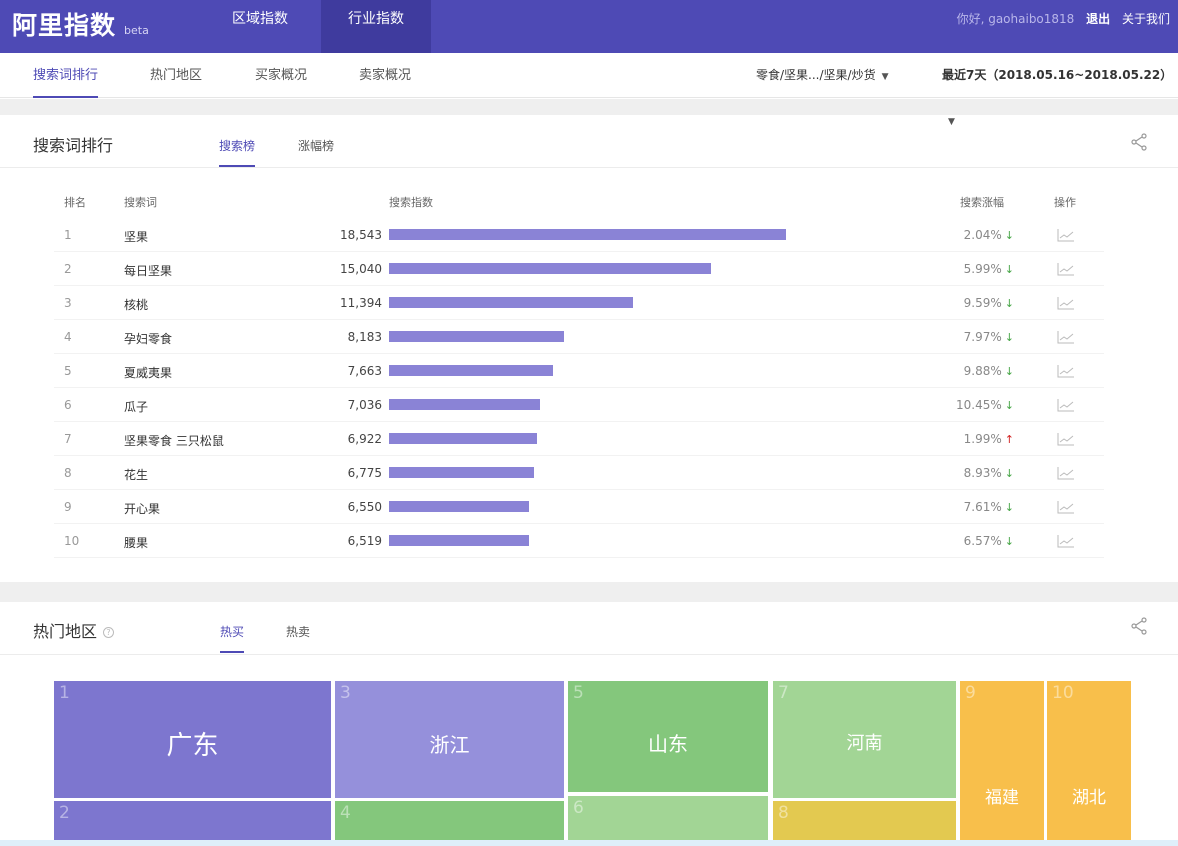  I want to click on change-cell: 1.99% ↑, so click(989, 439).